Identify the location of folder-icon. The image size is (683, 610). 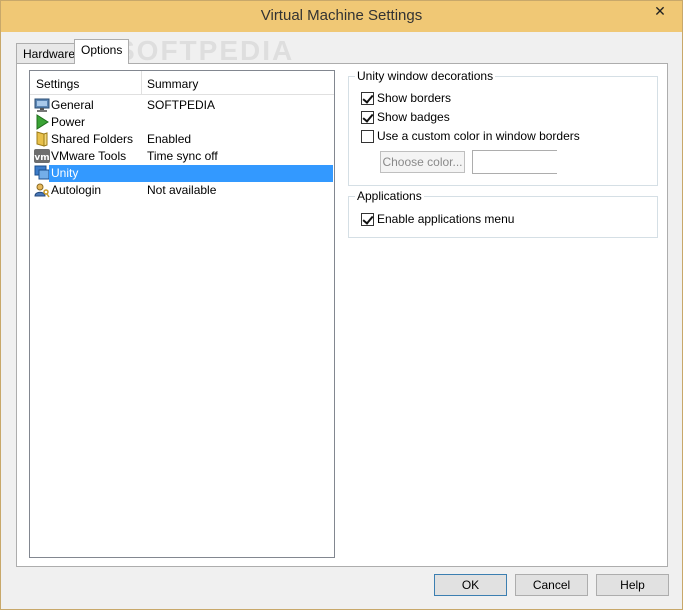
(42, 139).